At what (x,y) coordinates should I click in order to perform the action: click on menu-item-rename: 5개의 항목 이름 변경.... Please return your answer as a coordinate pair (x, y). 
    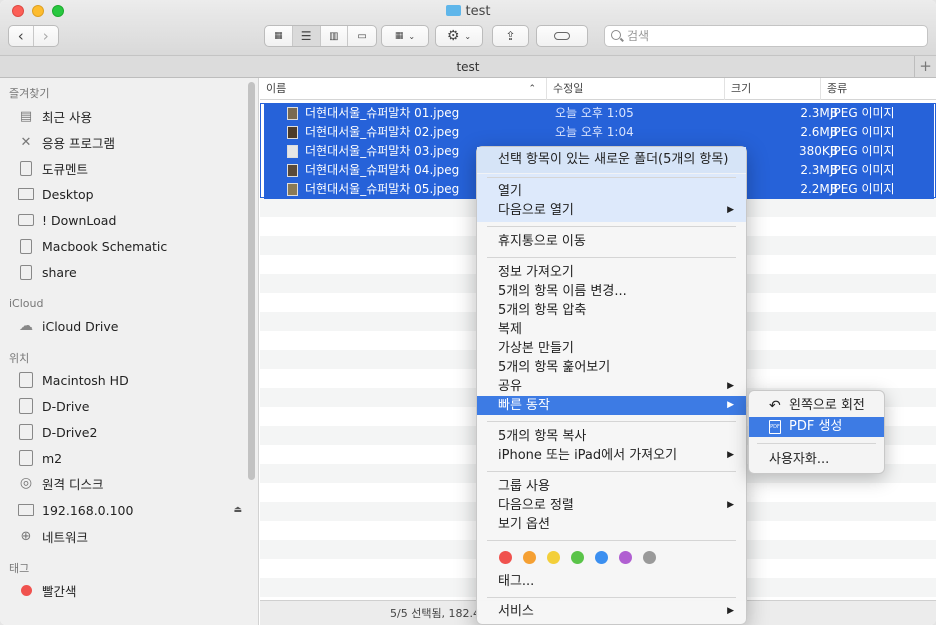
    Looking at the image, I should click on (611, 291).